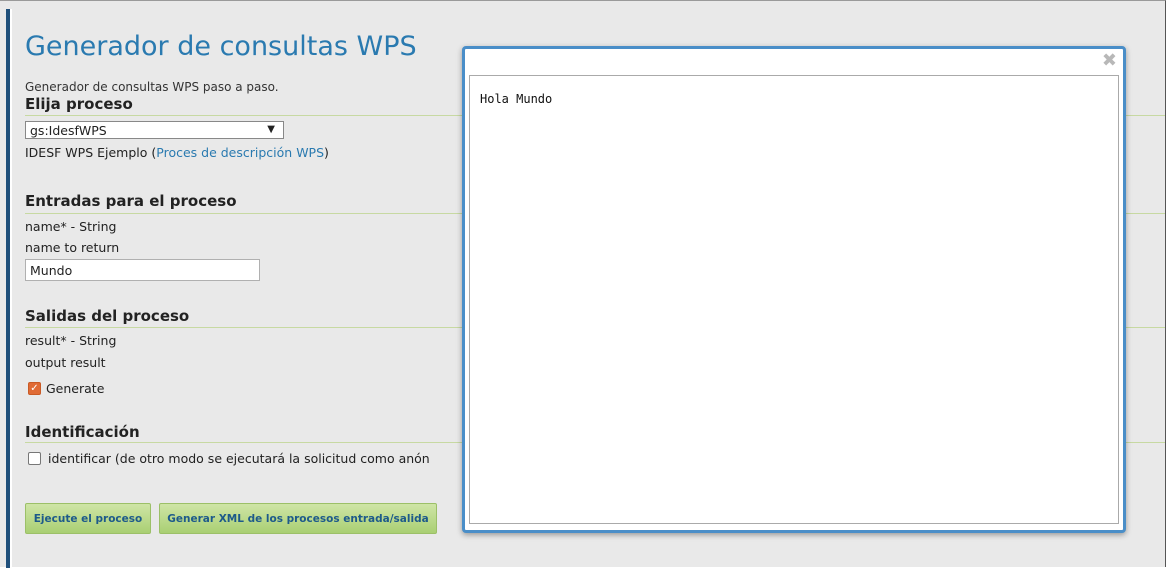 The image size is (1166, 568). I want to click on process-select: gs:IdesfWPS ▼, so click(154, 130).